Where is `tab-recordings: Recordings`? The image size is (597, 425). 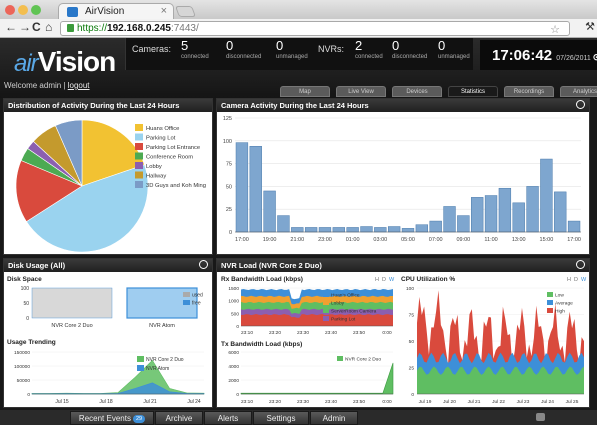 tab-recordings: Recordings is located at coordinates (529, 91).